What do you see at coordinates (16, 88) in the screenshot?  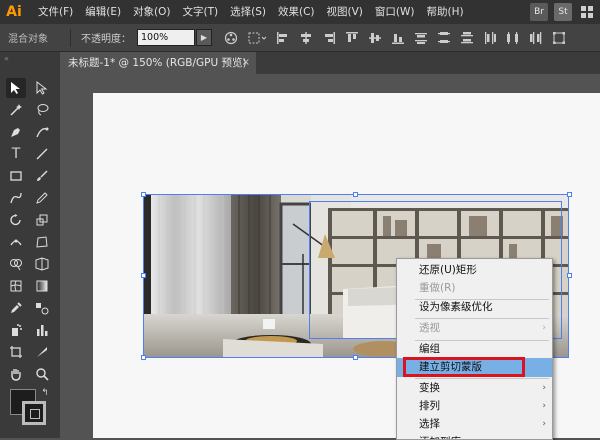 I see `selection-tool-icon` at bounding box center [16, 88].